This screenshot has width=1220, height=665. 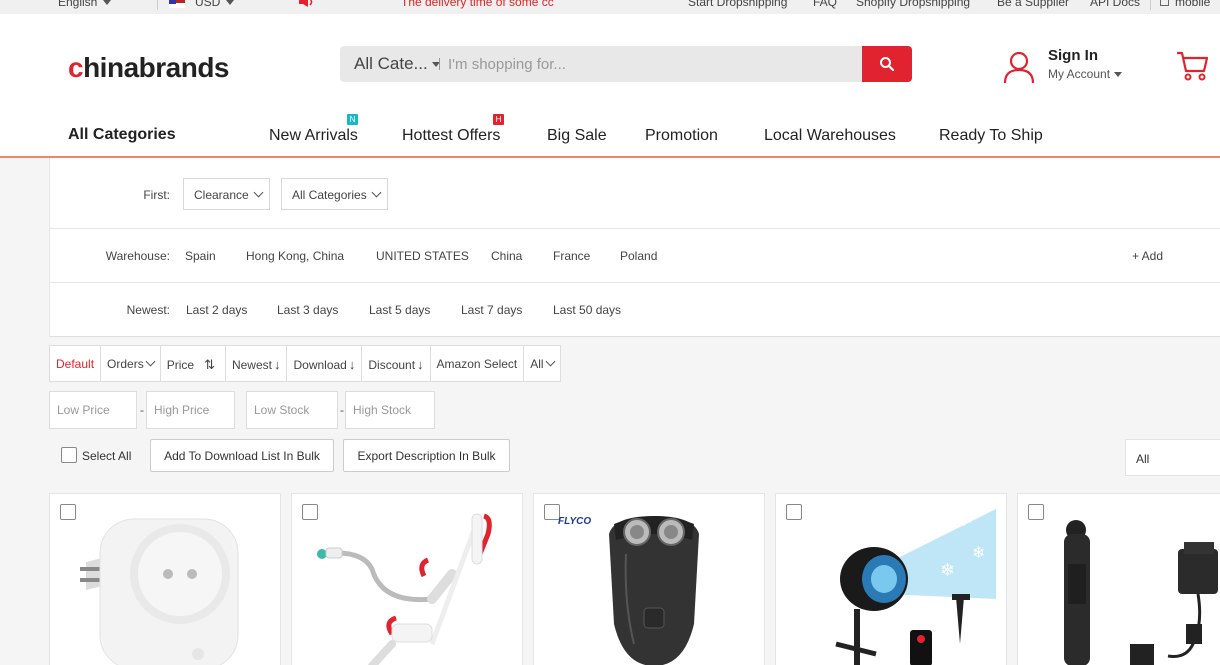 I want to click on sort-download: Download ↓, so click(x=325, y=363).